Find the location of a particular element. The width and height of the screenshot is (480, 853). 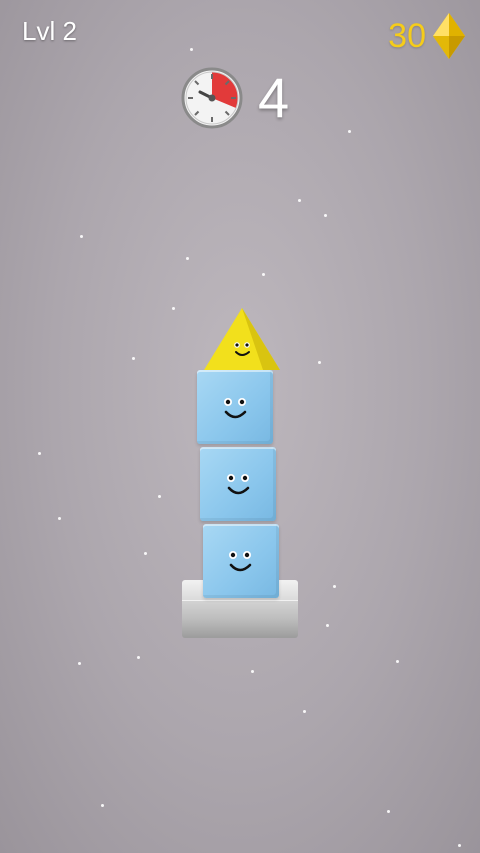

smiley-triangle-icon is located at coordinates (242, 339).